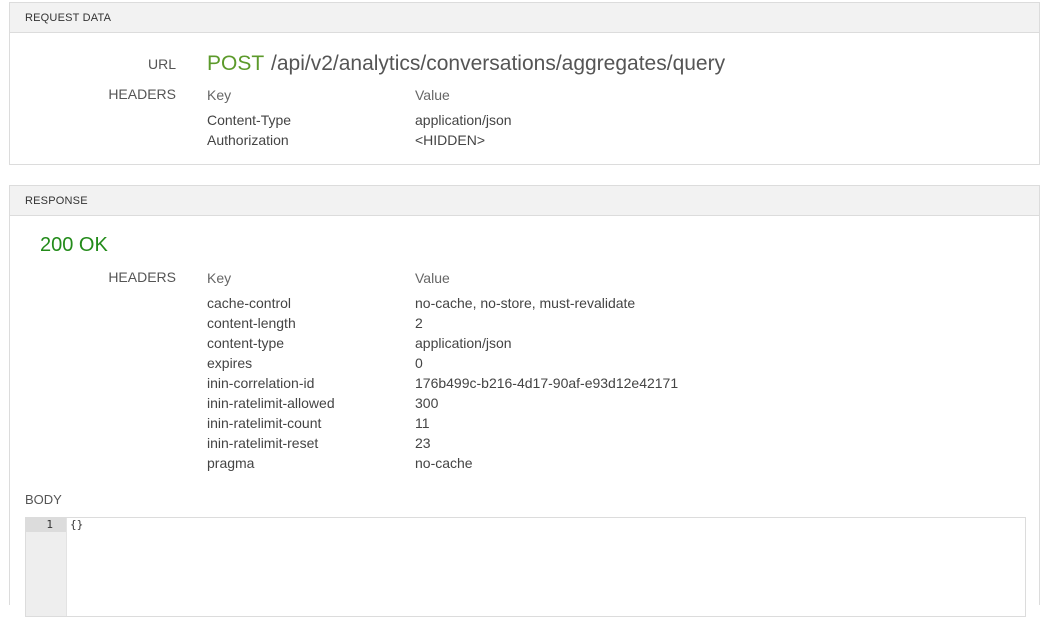 The image size is (1055, 617). Describe the element at coordinates (251, 323) in the screenshot. I see `response-header-key: content-length` at that location.